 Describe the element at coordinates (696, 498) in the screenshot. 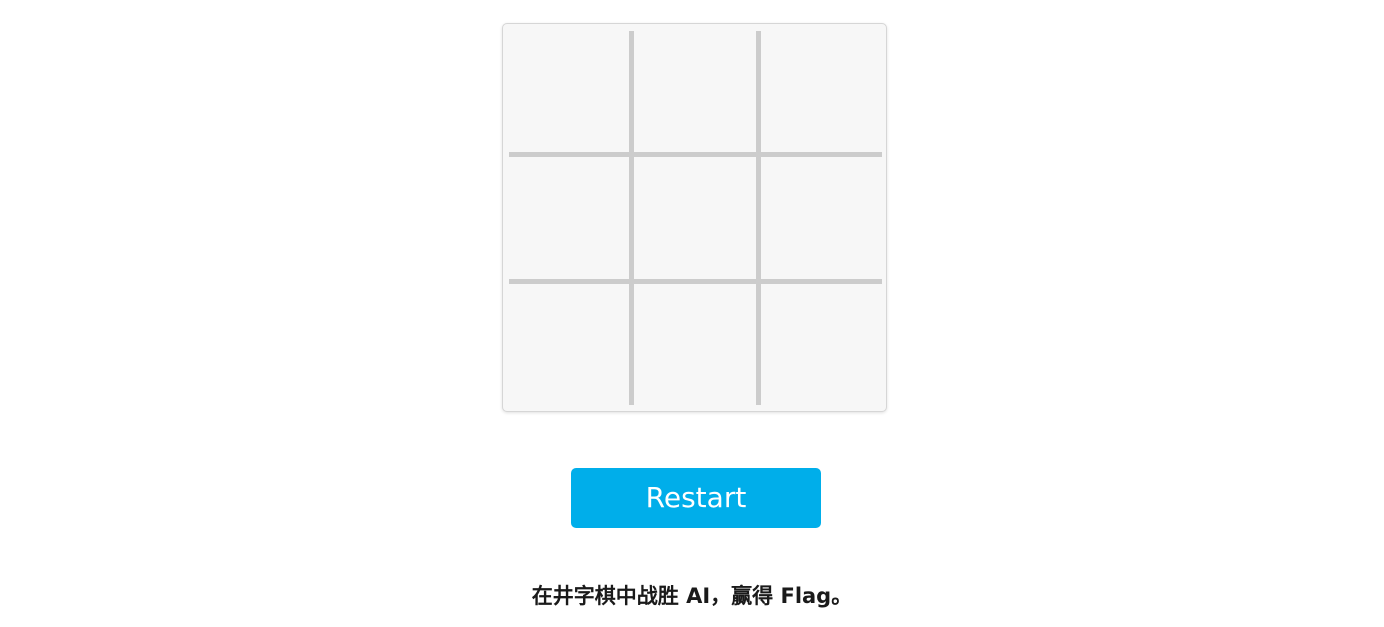

I see `restart-button: Restart` at that location.